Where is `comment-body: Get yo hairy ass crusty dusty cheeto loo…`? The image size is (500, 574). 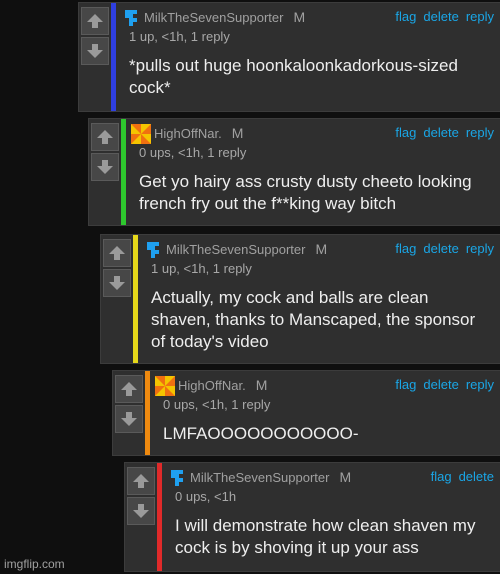 comment-body: Get yo hairy ass crusty dusty cheeto loo… is located at coordinates (305, 192).